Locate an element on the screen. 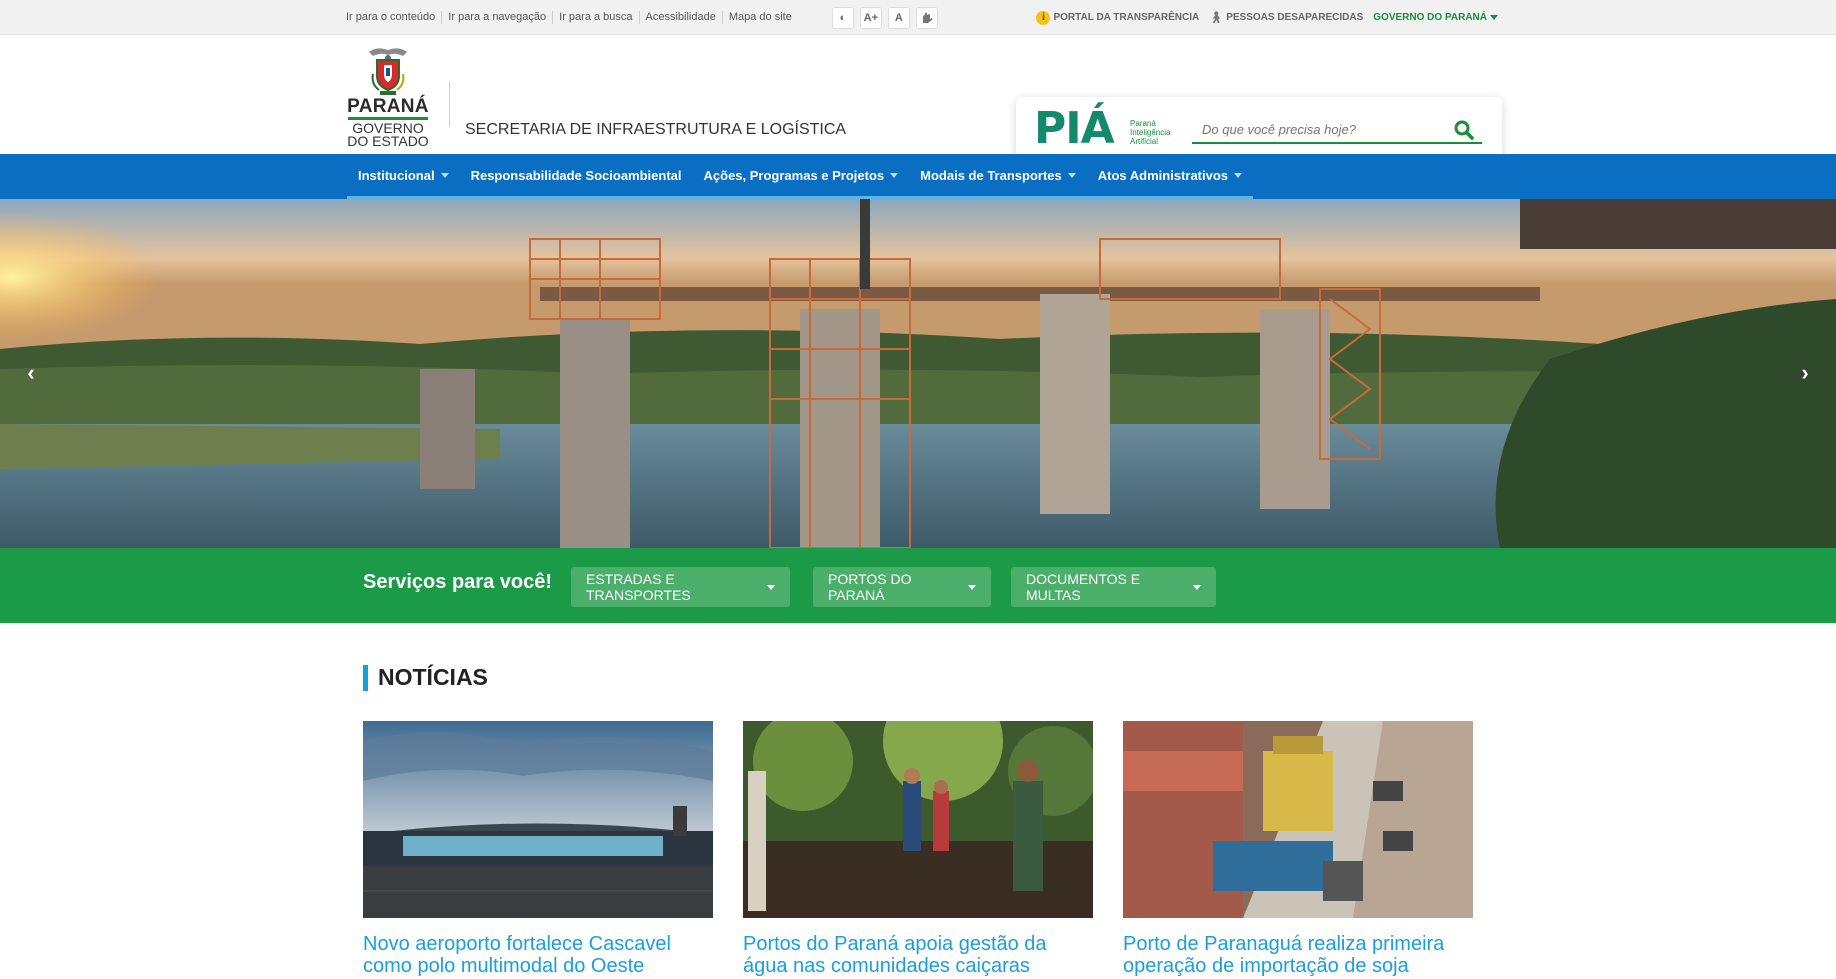 This screenshot has width=1836, height=979. pia-sub-2: Inteligência is located at coordinates (1150, 132).